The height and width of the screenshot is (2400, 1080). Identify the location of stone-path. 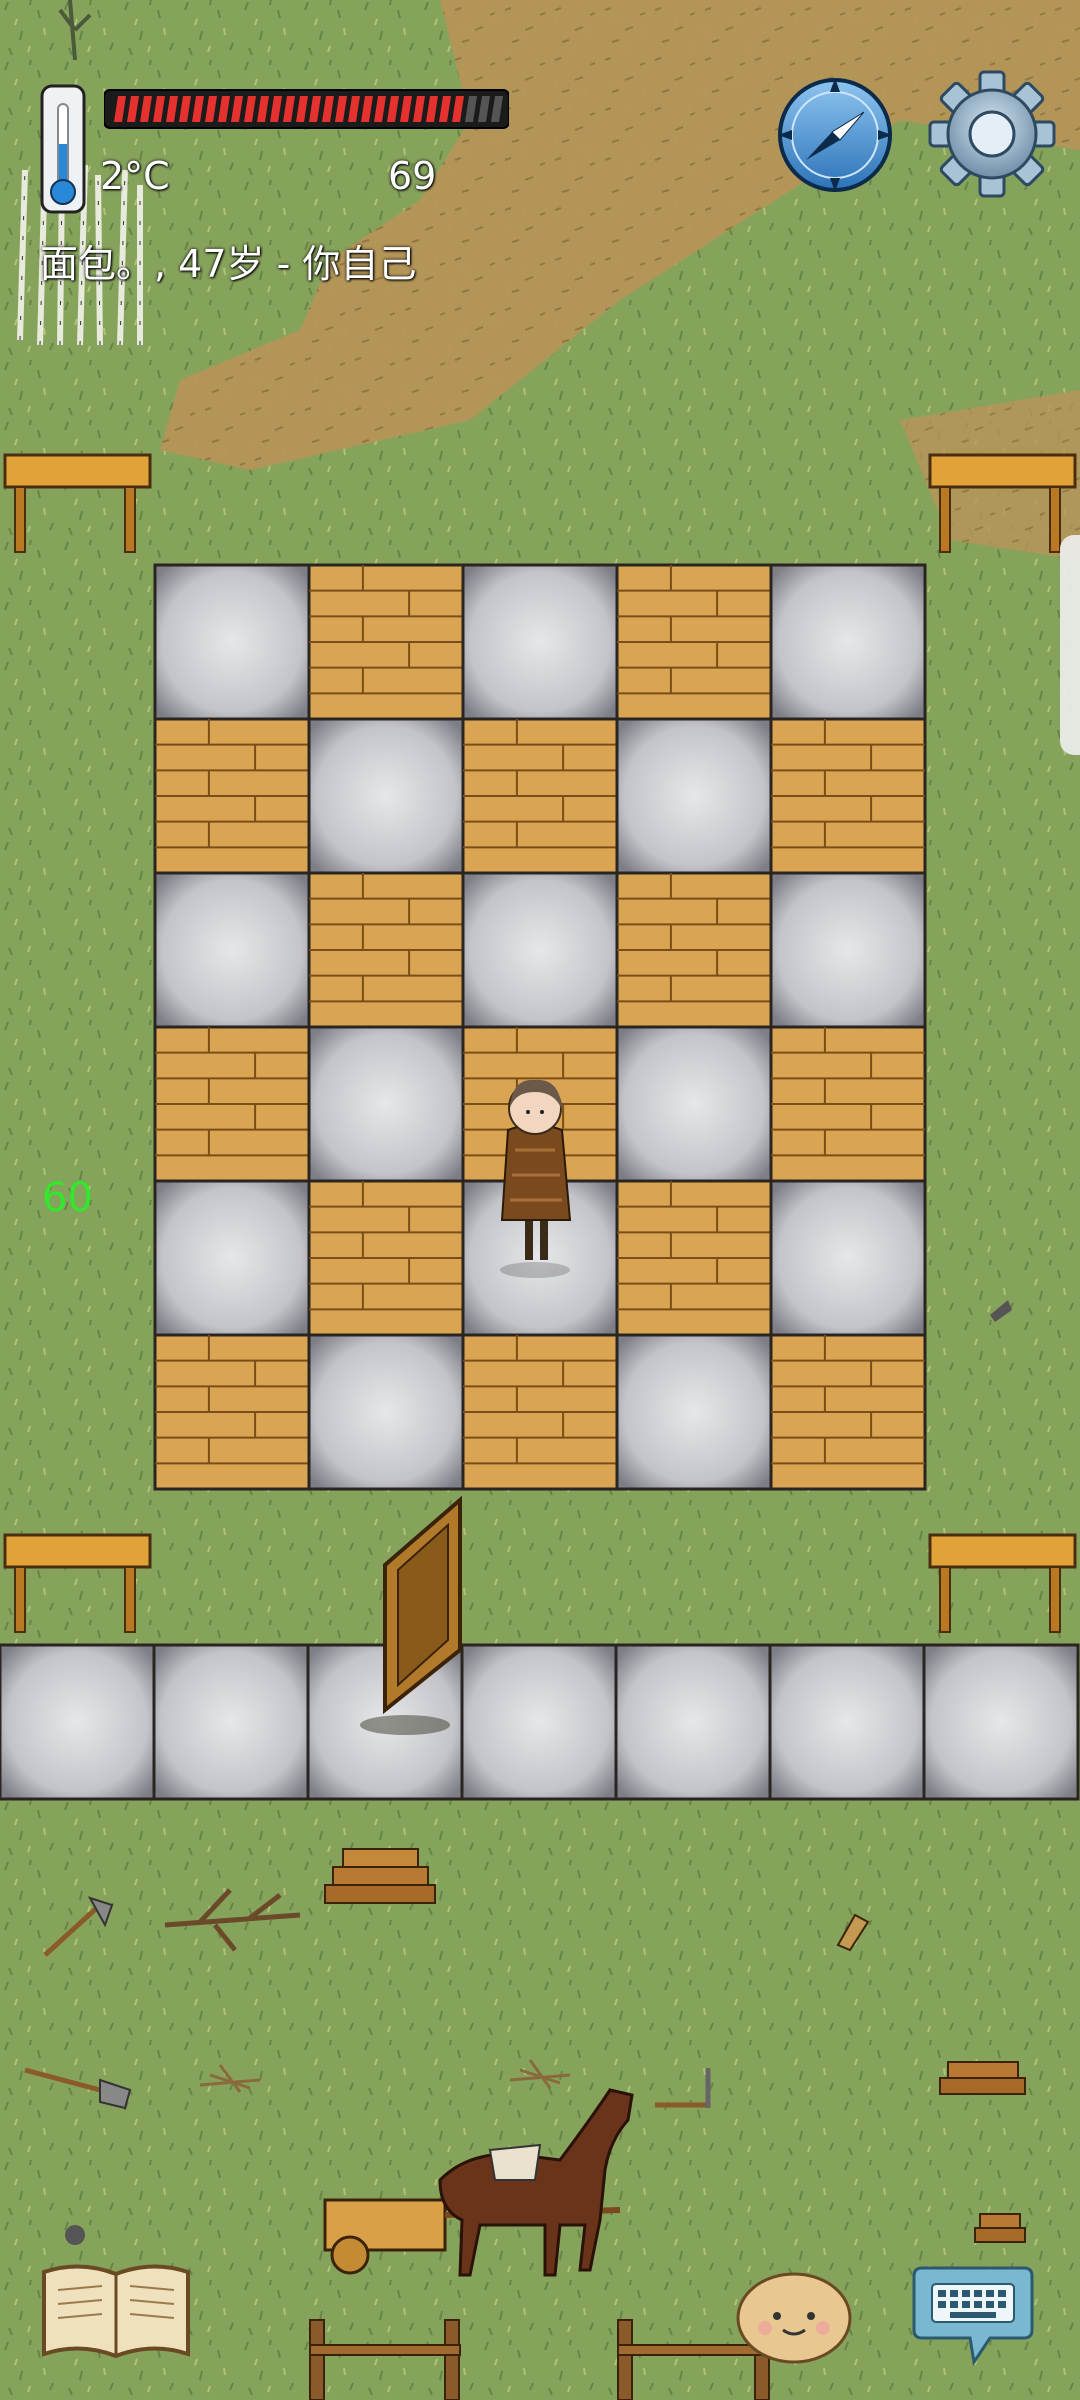
(540, 1722).